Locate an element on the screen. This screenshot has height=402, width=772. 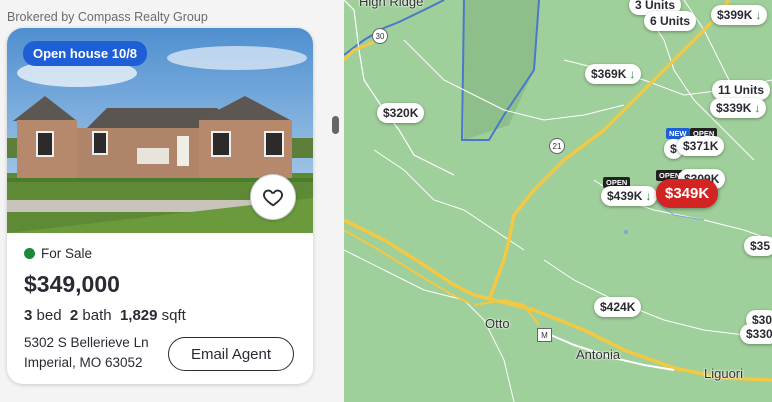
open-house-badge: Open house 10/8 is located at coordinates (85, 53).